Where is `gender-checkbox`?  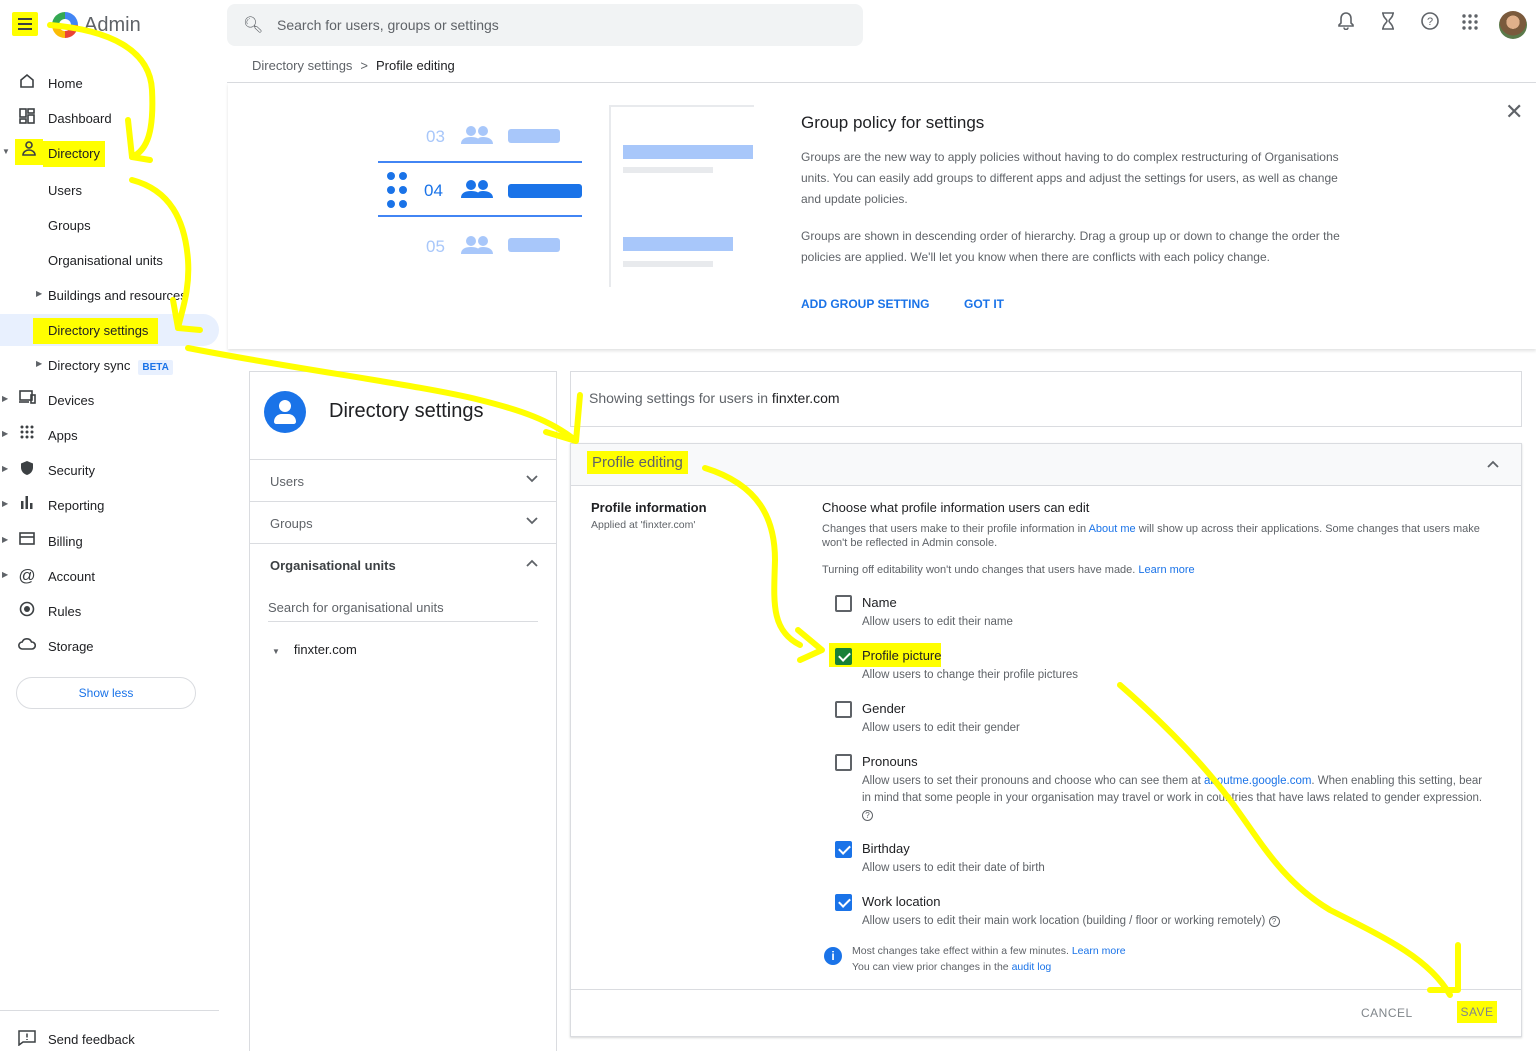 gender-checkbox is located at coordinates (843, 709).